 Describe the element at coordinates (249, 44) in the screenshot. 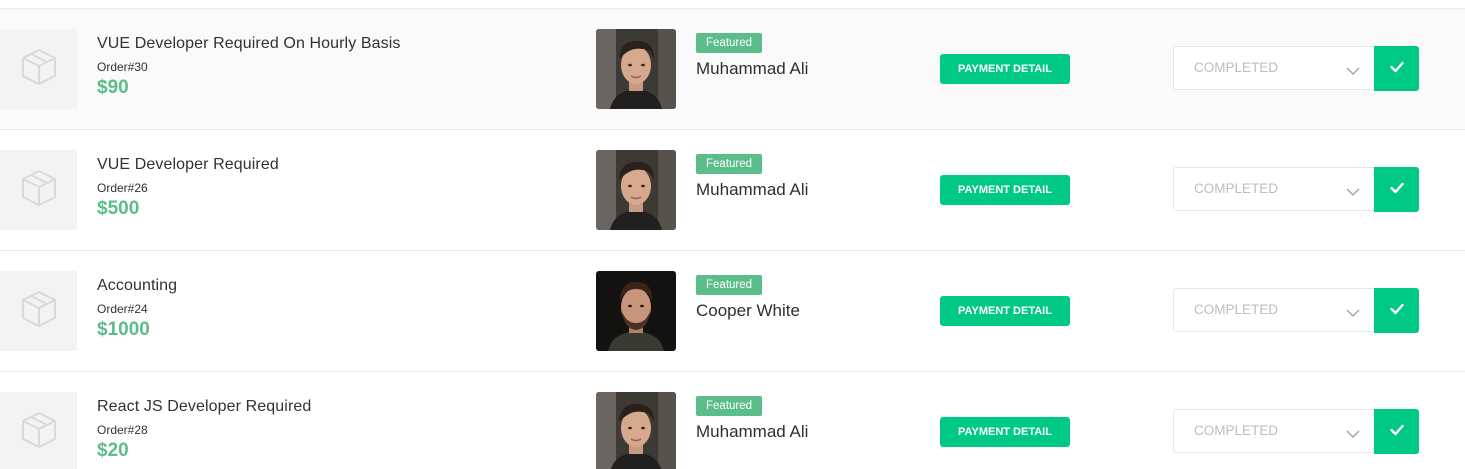

I see `order-title: VUE Developer Required On Hourly Basis` at that location.